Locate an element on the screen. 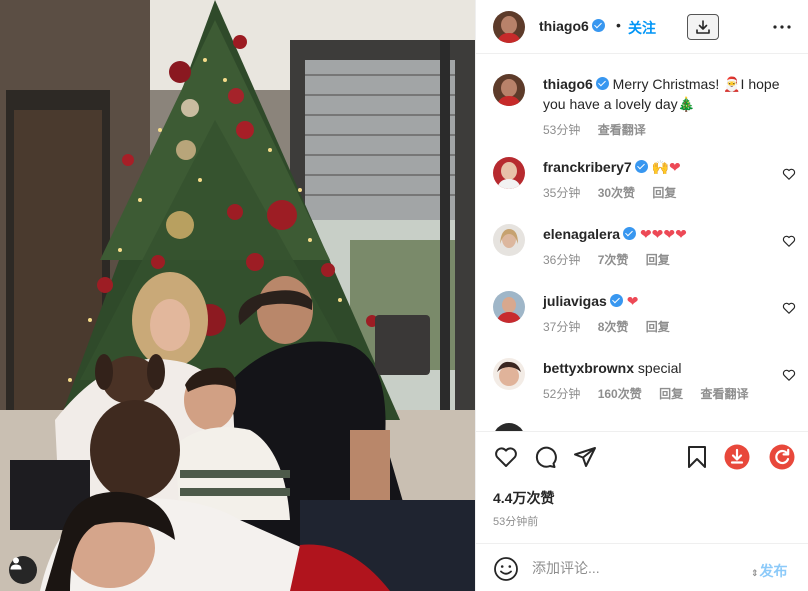 The height and width of the screenshot is (591, 808). post-comment-label: 发布 is located at coordinates (774, 571).